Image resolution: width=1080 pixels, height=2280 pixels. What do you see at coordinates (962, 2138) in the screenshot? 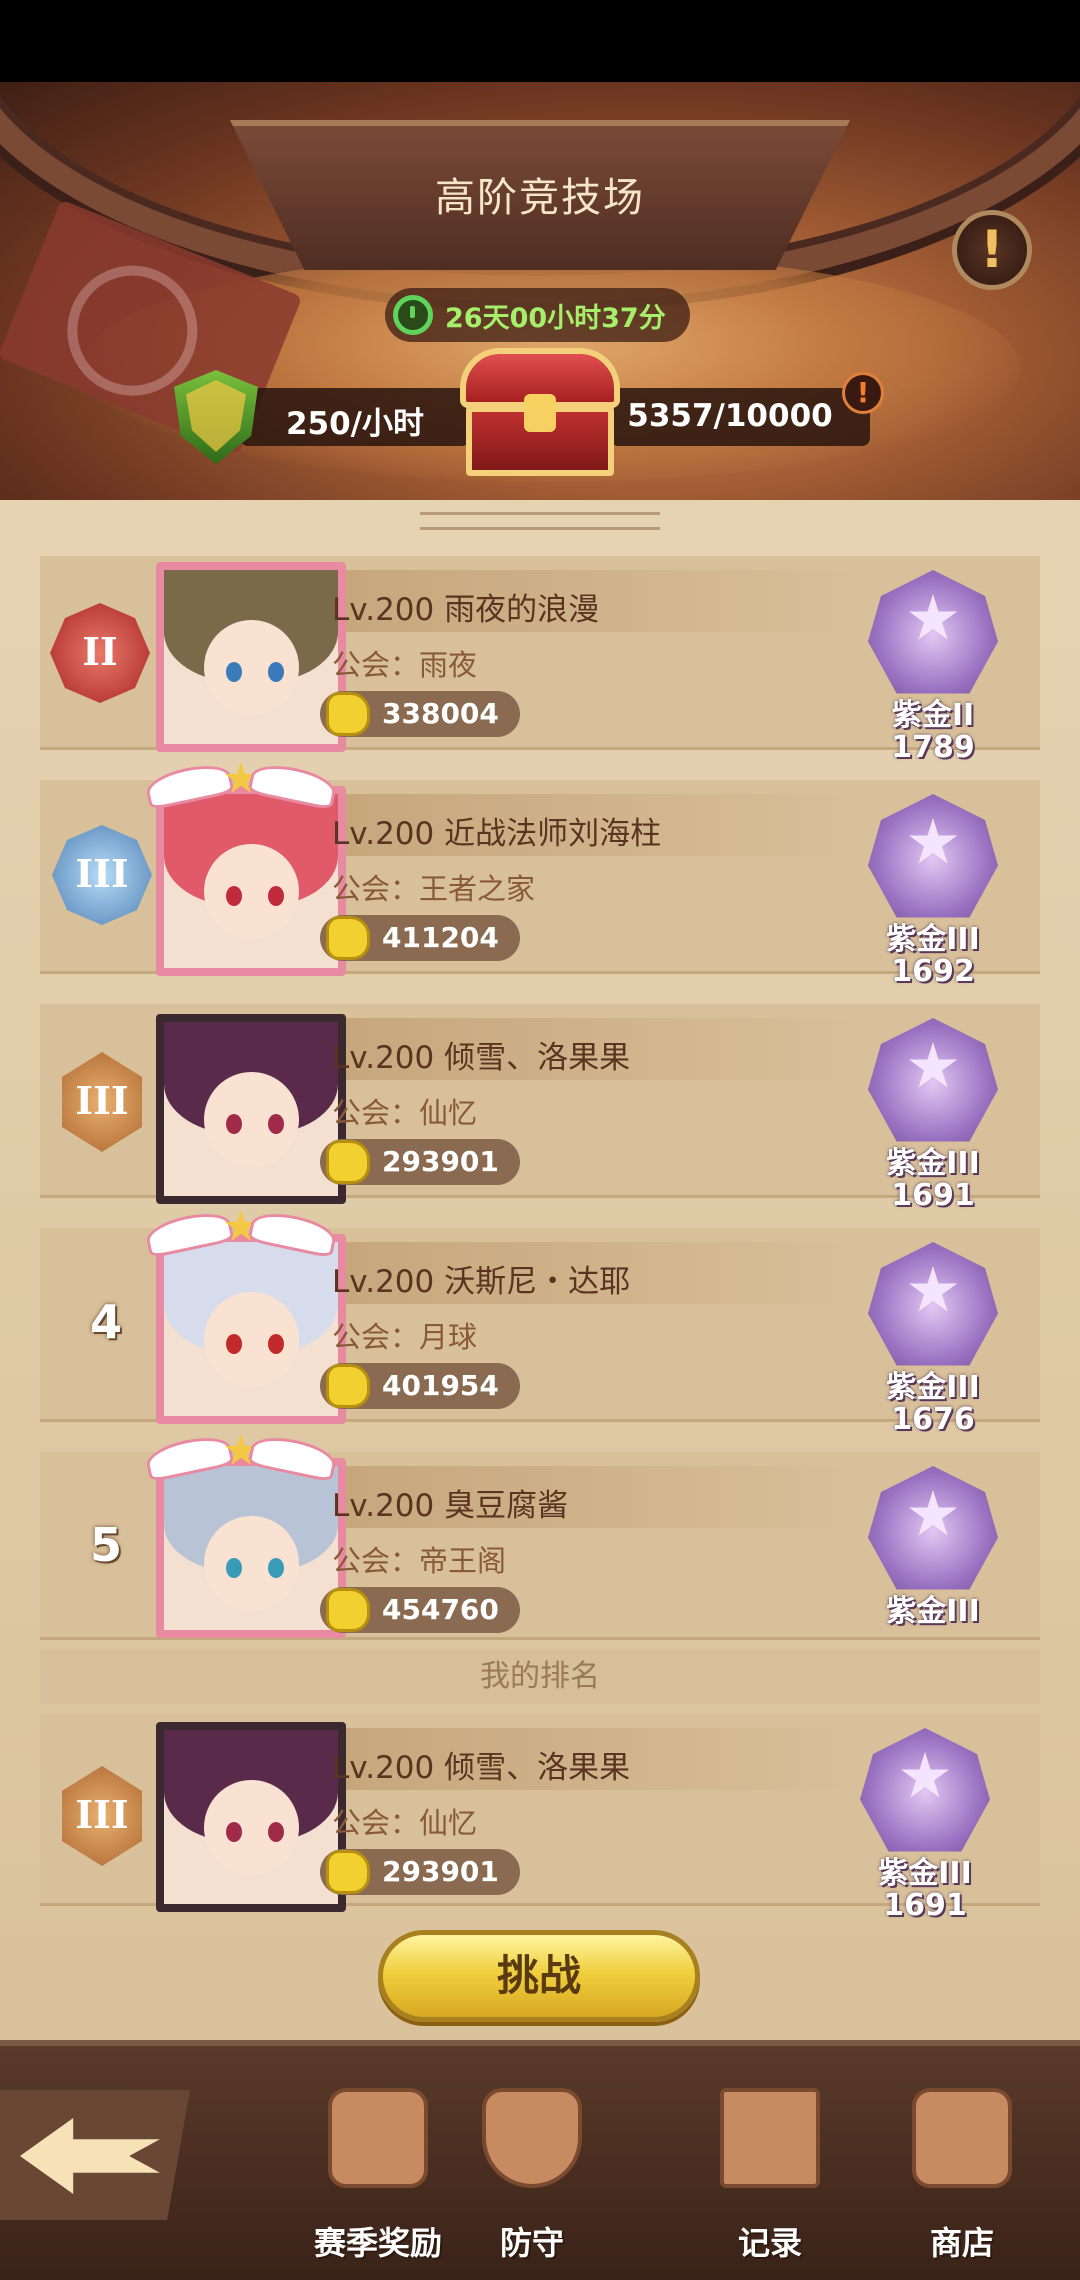
I see `scales-icon` at bounding box center [962, 2138].